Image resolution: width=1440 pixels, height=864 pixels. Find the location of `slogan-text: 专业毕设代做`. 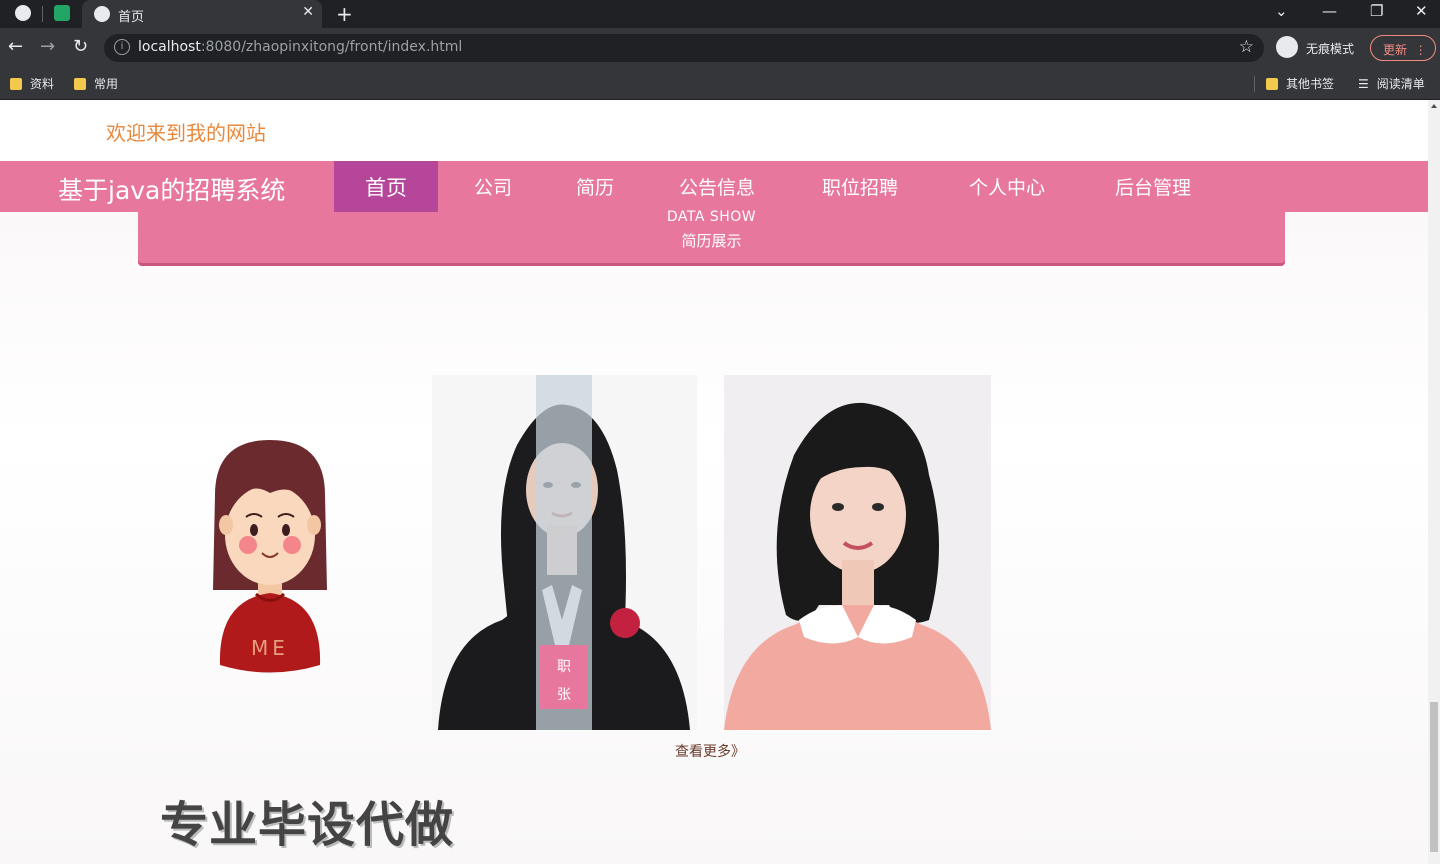

slogan-text: 专业毕设代做 is located at coordinates (307, 825).